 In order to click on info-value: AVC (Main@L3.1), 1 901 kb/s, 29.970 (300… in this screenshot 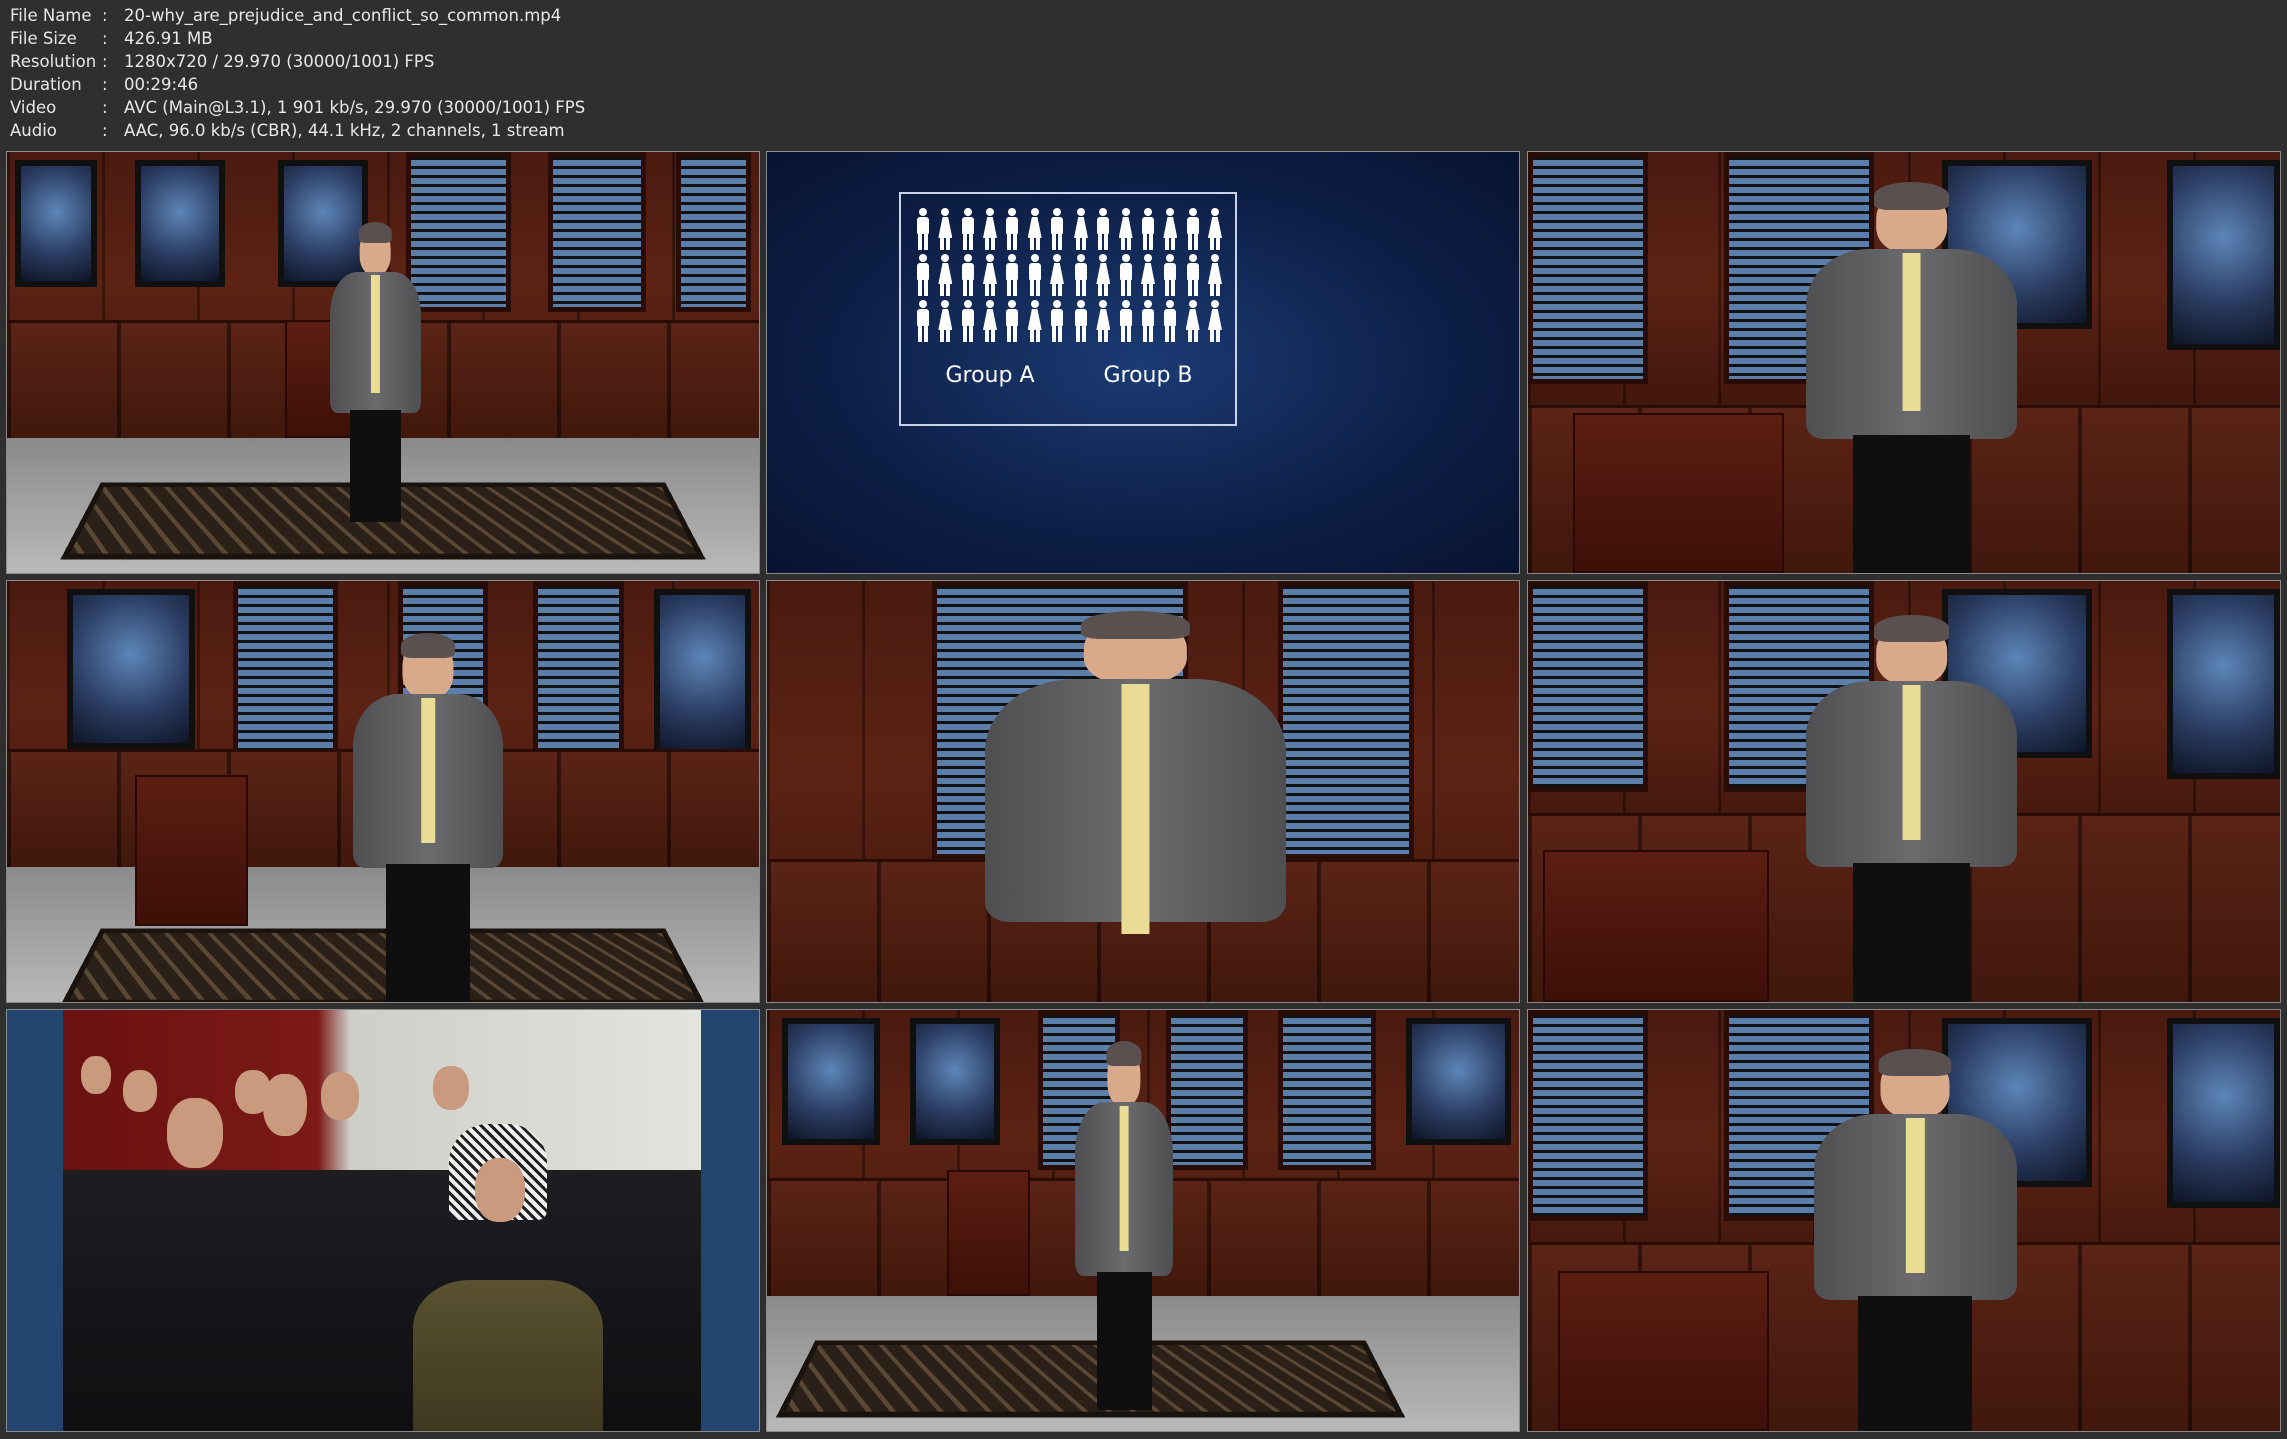, I will do `click(355, 107)`.